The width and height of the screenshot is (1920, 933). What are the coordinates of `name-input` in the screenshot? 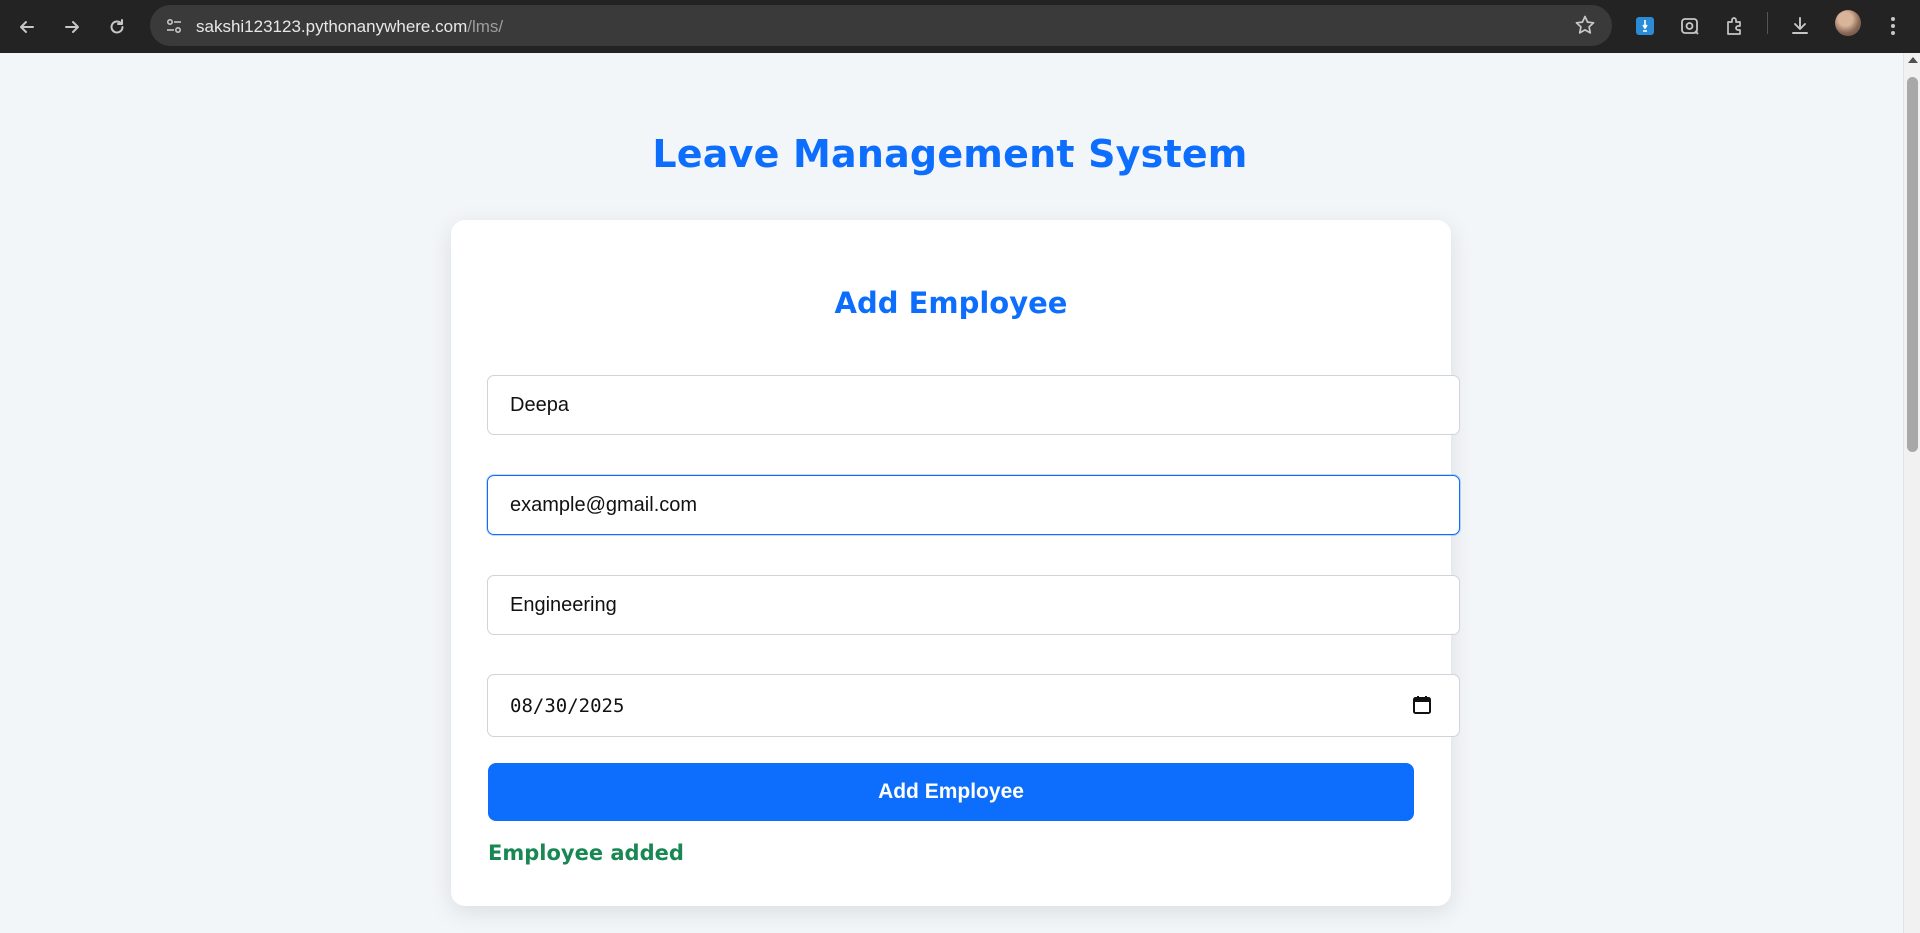 It's located at (973, 405).